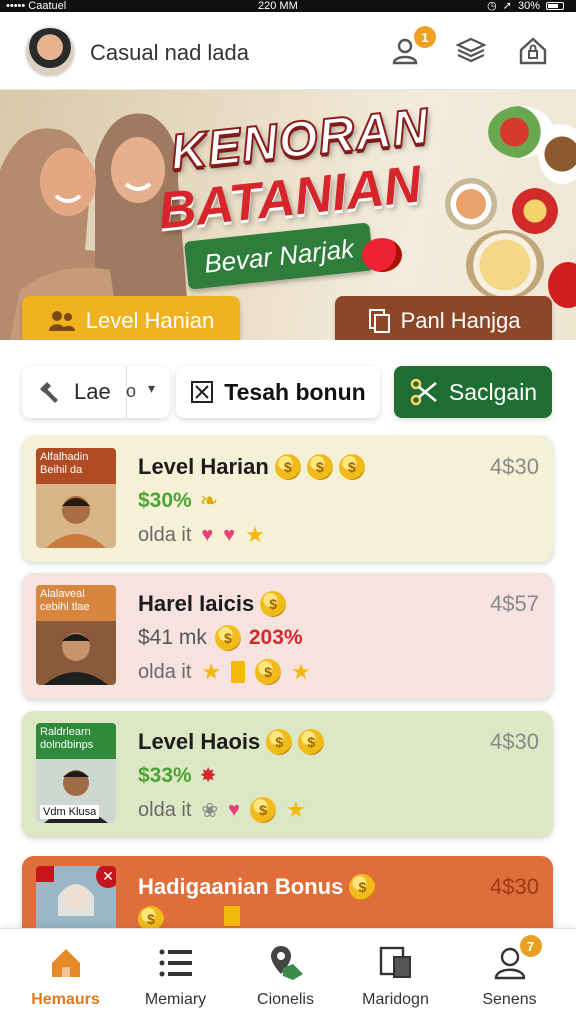 Image resolution: width=576 pixels, height=1024 pixels. Describe the element at coordinates (165, 500) in the screenshot. I see `percent-value: $30%` at that location.